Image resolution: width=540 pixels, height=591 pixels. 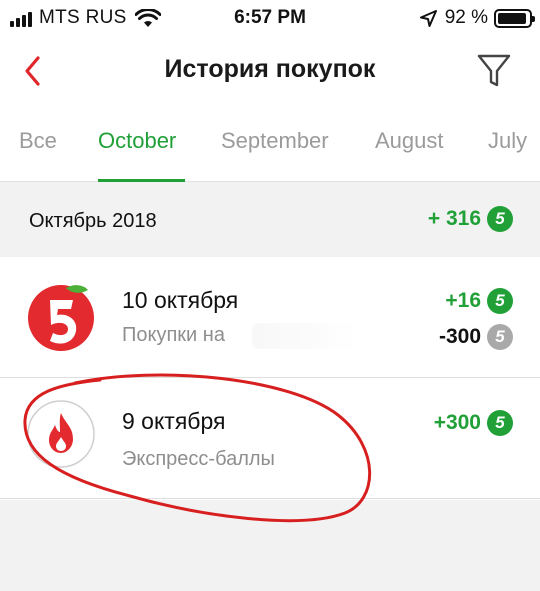 What do you see at coordinates (137, 141) in the screenshot?
I see `tab-october: October` at bounding box center [137, 141].